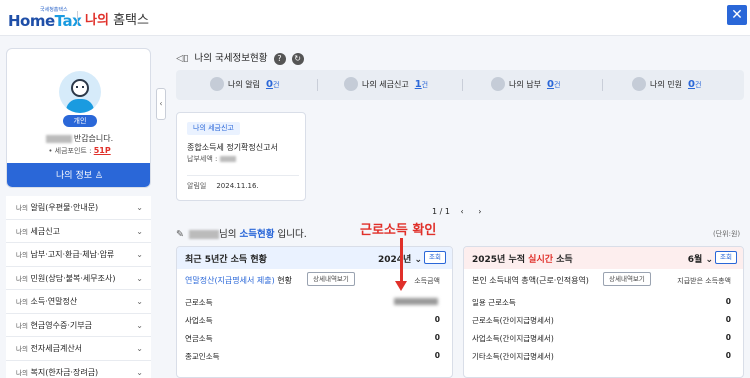 The width and height of the screenshot is (750, 378). Describe the element at coordinates (241, 234) in the screenshot. I see `income-section-title: ✎ 님의 소득현황 입니다.` at that location.